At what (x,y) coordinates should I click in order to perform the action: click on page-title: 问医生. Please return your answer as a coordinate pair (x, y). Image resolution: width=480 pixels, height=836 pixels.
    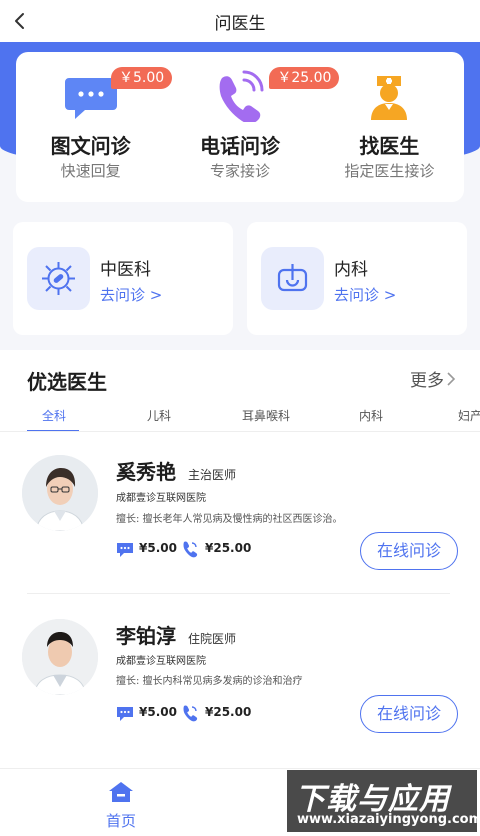
    Looking at the image, I should click on (240, 23).